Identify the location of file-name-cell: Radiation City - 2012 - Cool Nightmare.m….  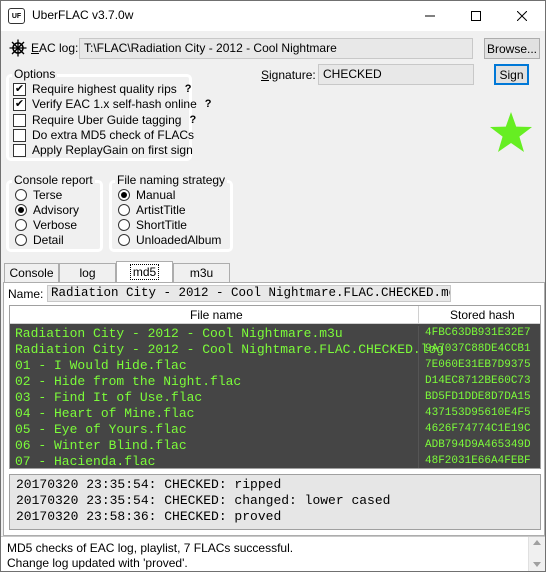
(179, 333).